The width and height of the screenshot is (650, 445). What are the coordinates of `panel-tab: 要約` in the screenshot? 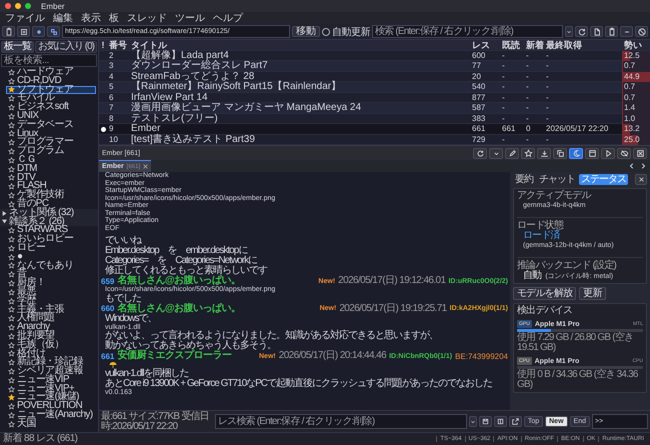 It's located at (524, 179).